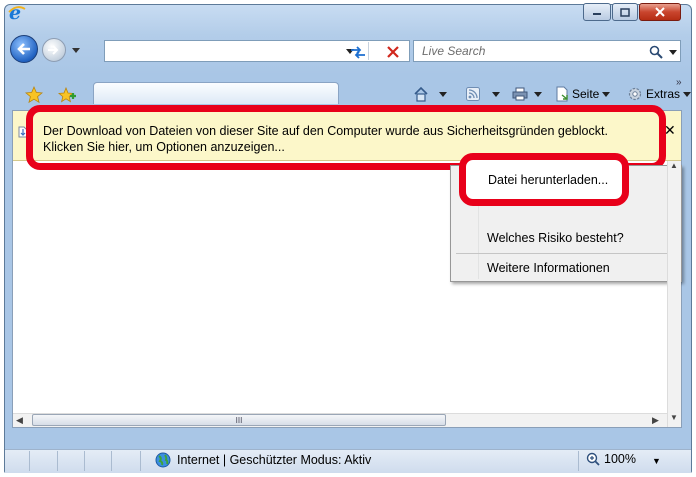  I want to click on globe-icon, so click(163, 460).